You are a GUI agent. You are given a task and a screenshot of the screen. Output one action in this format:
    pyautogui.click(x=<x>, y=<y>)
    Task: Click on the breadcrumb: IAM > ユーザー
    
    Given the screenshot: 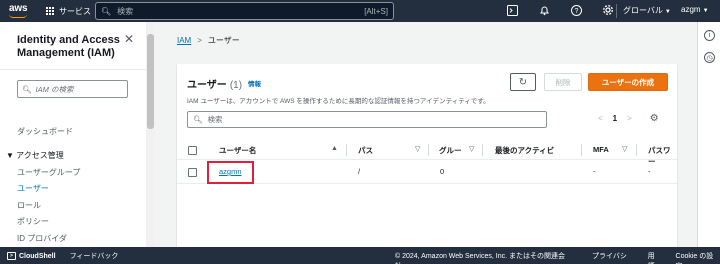 What is the action you would take?
    pyautogui.click(x=208, y=40)
    